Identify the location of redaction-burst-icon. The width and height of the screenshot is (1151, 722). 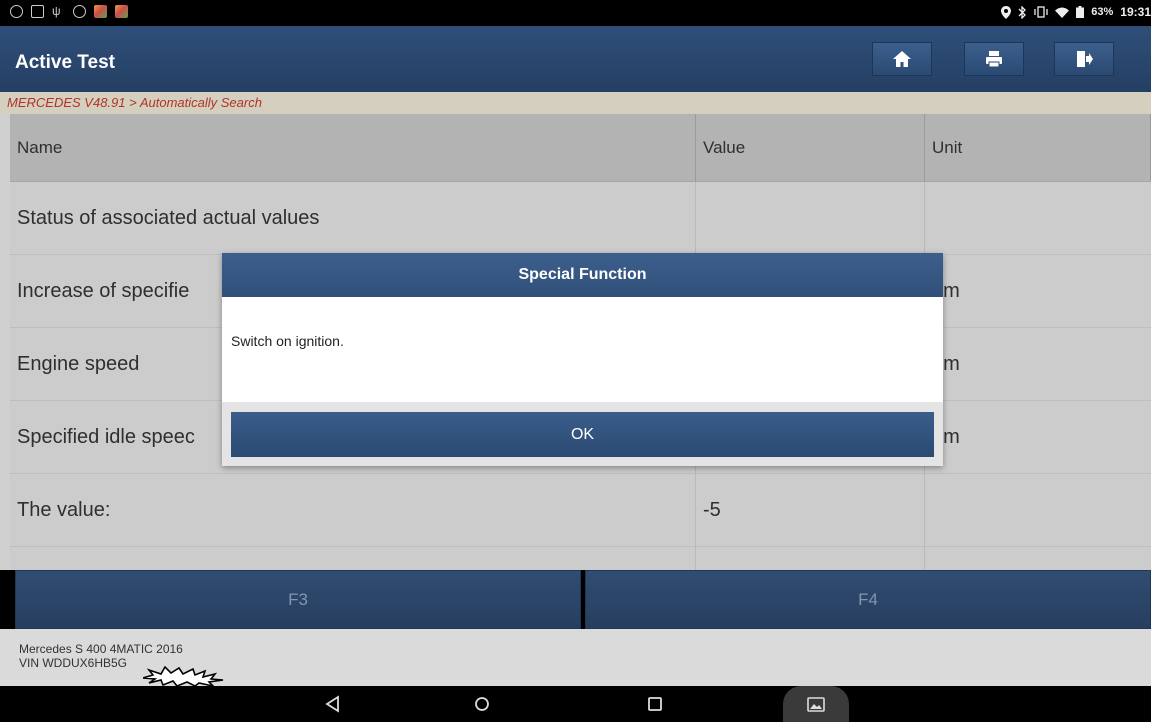
(183, 676).